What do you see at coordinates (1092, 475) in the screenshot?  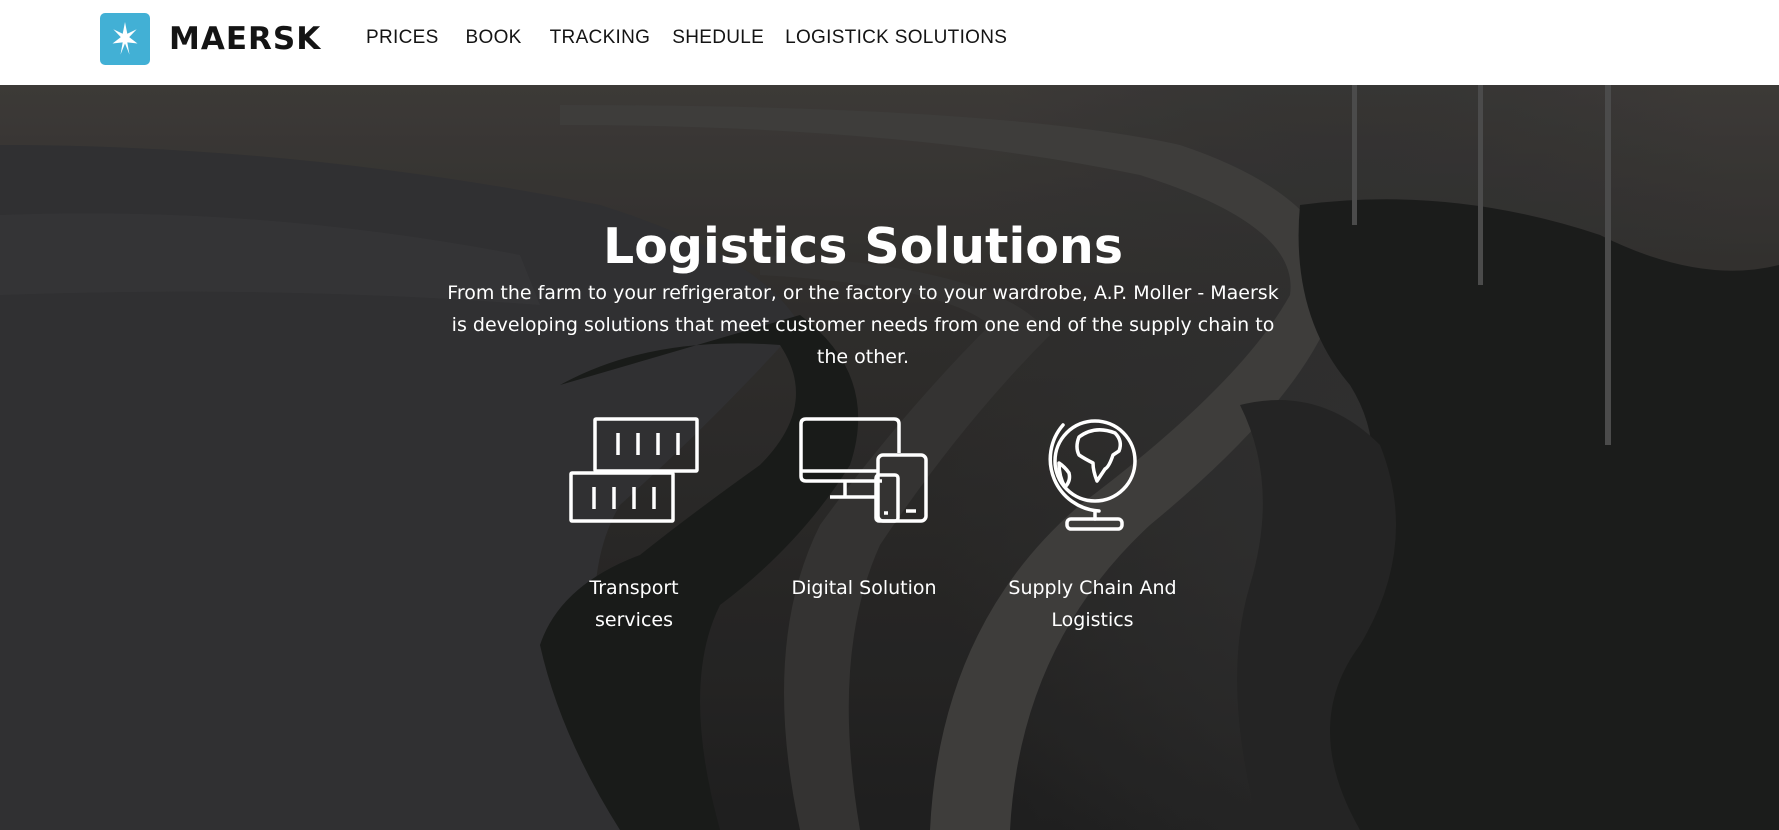 I see `globe-icon` at bounding box center [1092, 475].